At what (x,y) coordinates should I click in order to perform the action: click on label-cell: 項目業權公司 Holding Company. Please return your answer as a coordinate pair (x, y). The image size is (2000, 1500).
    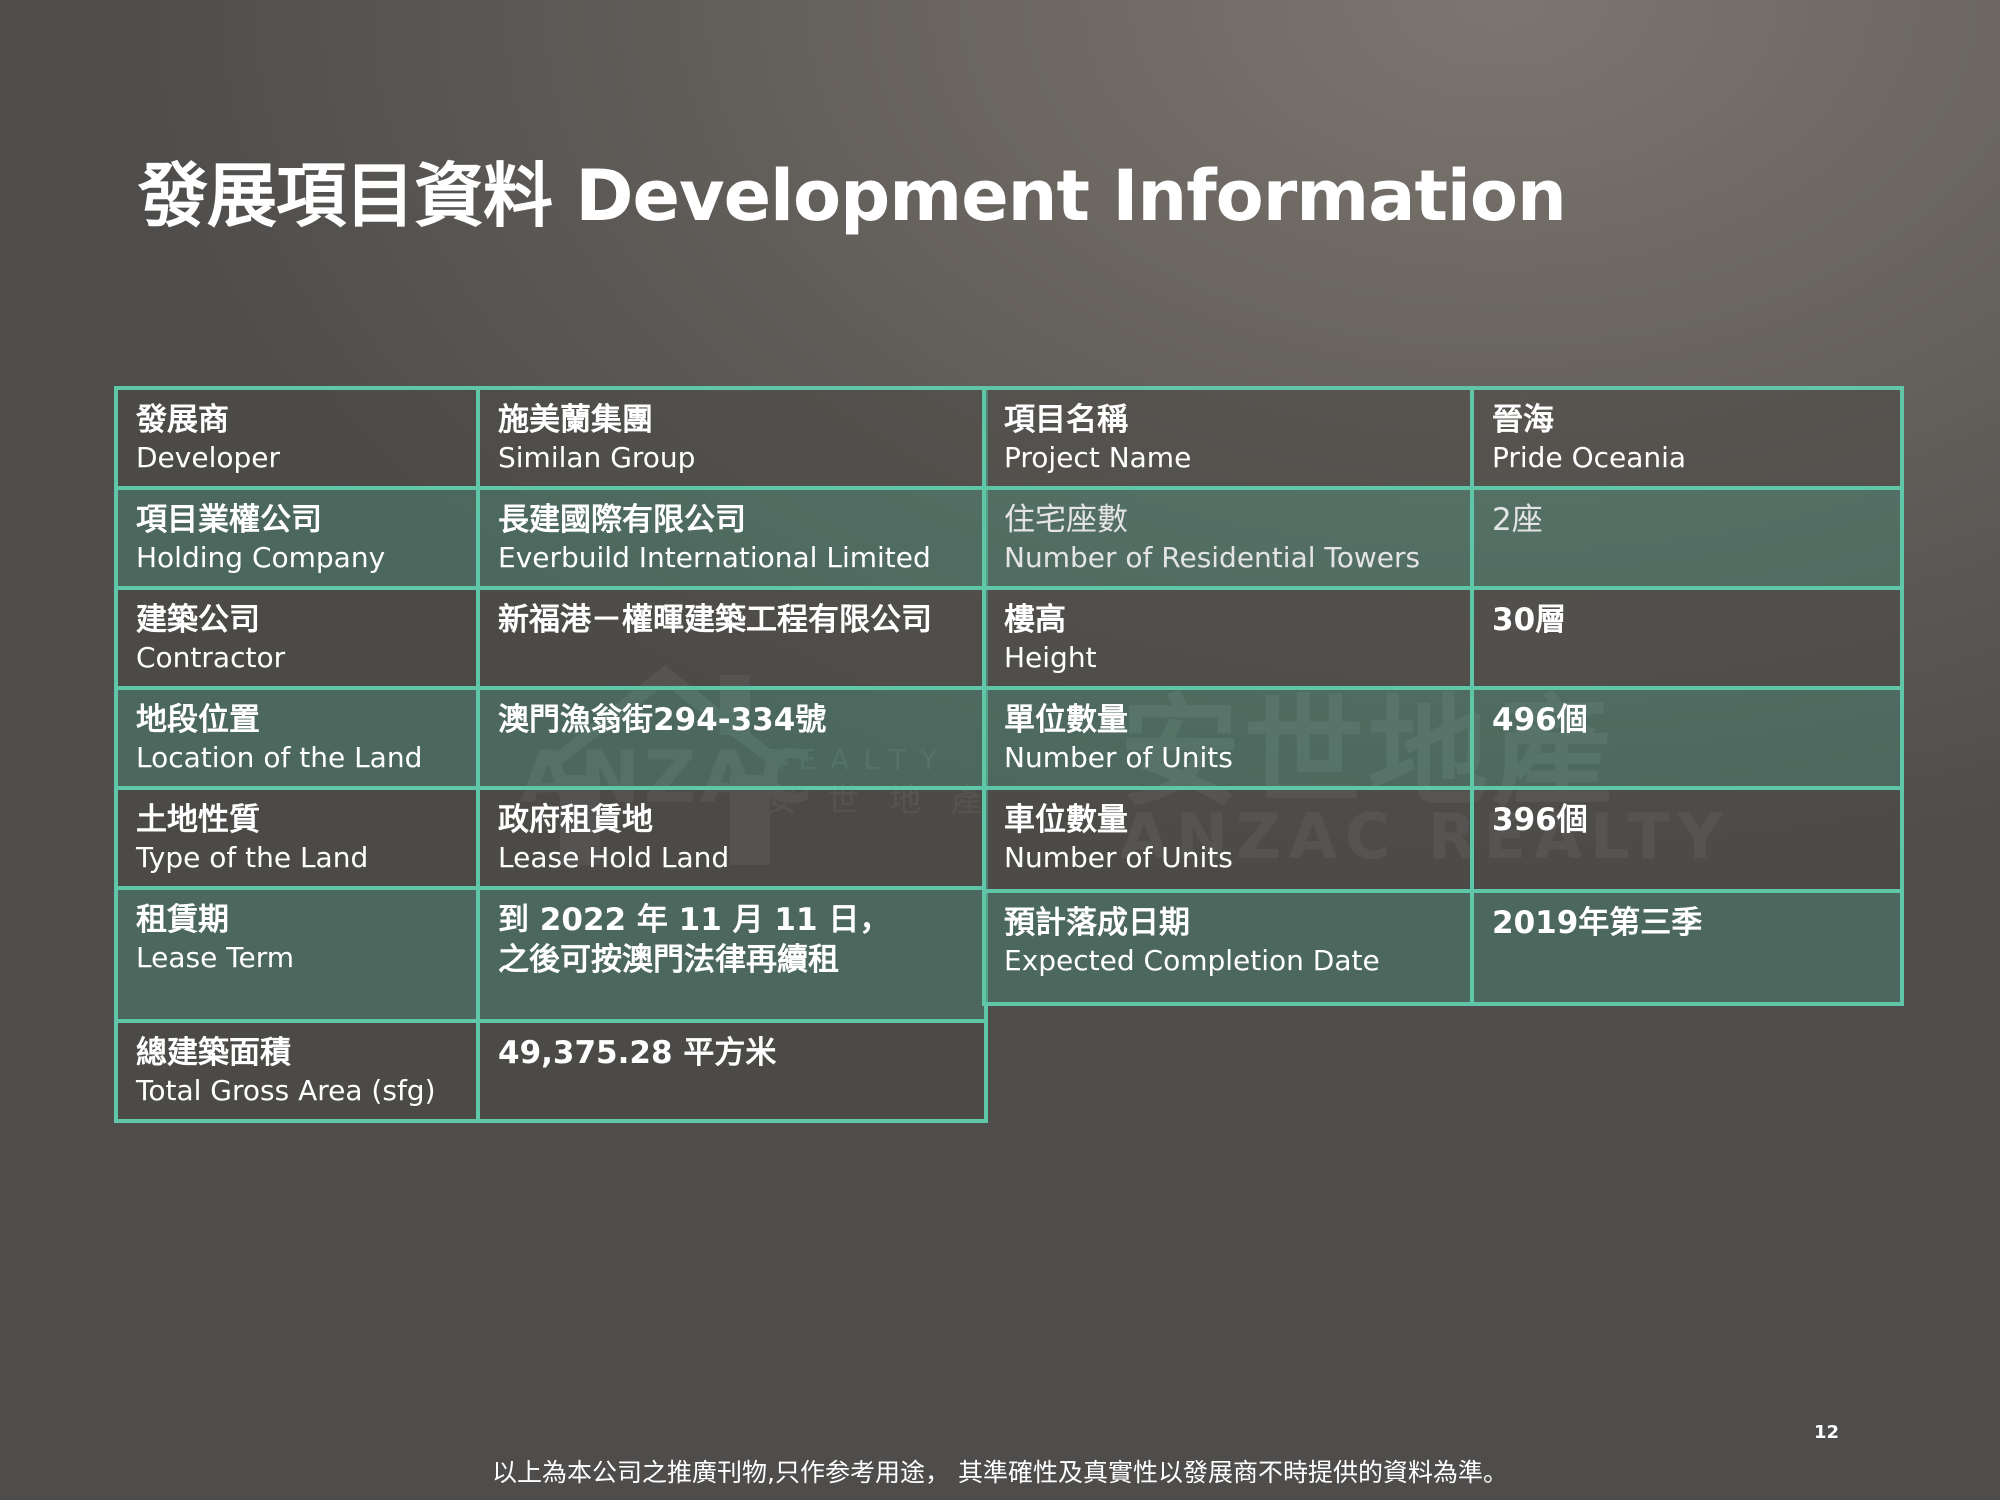
    Looking at the image, I should click on (297, 538).